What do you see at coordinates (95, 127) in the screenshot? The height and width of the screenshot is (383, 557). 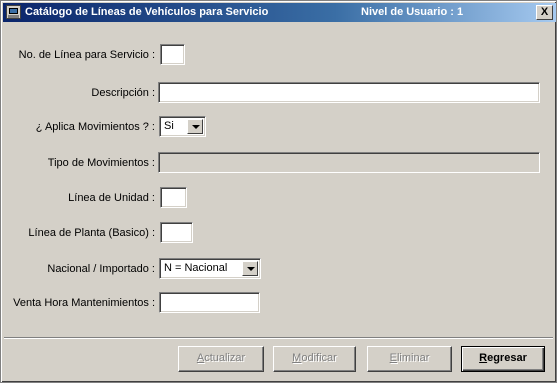 I see `aplica-movimientos-label: ¿ Aplica Movimientos ? :` at bounding box center [95, 127].